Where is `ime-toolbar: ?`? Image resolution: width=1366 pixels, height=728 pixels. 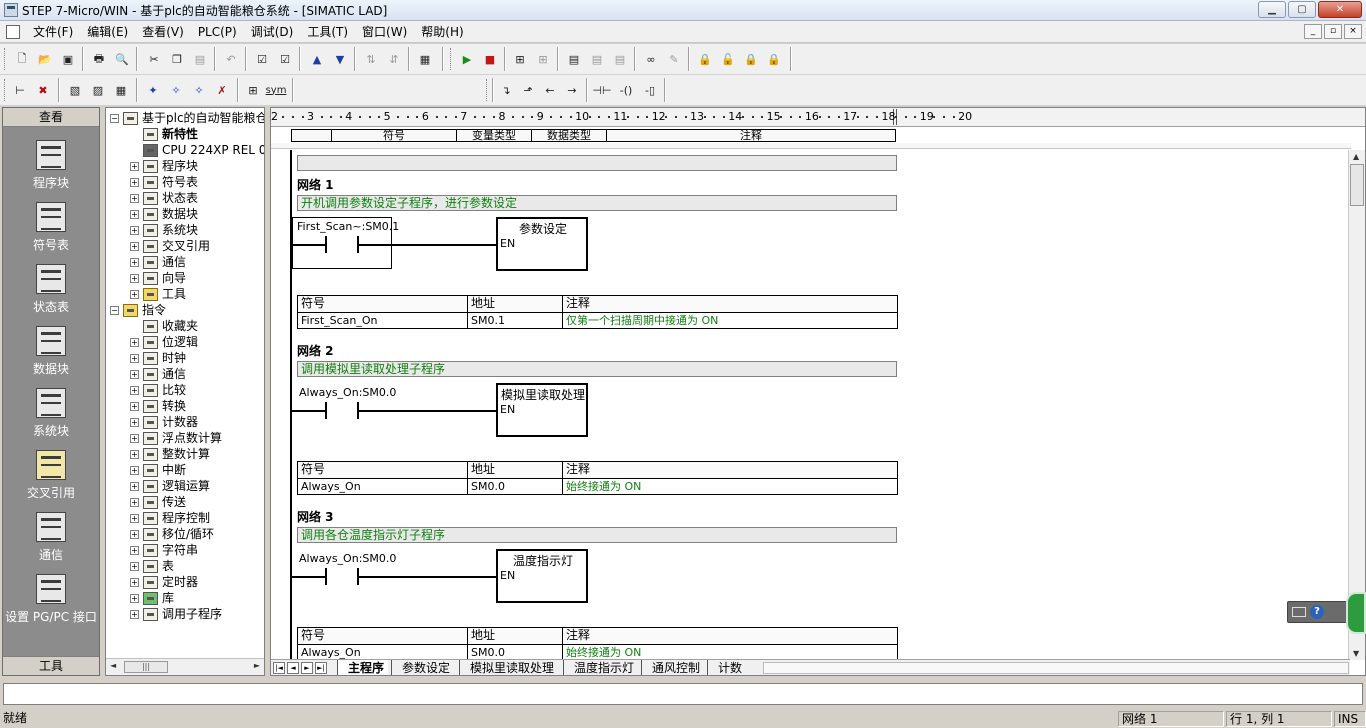 ime-toolbar: ? is located at coordinates (1326, 613).